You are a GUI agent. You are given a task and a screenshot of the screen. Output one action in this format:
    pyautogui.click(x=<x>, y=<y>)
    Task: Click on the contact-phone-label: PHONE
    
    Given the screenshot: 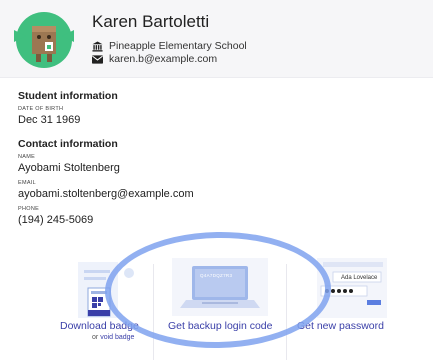 What is the action you would take?
    pyautogui.click(x=29, y=209)
    